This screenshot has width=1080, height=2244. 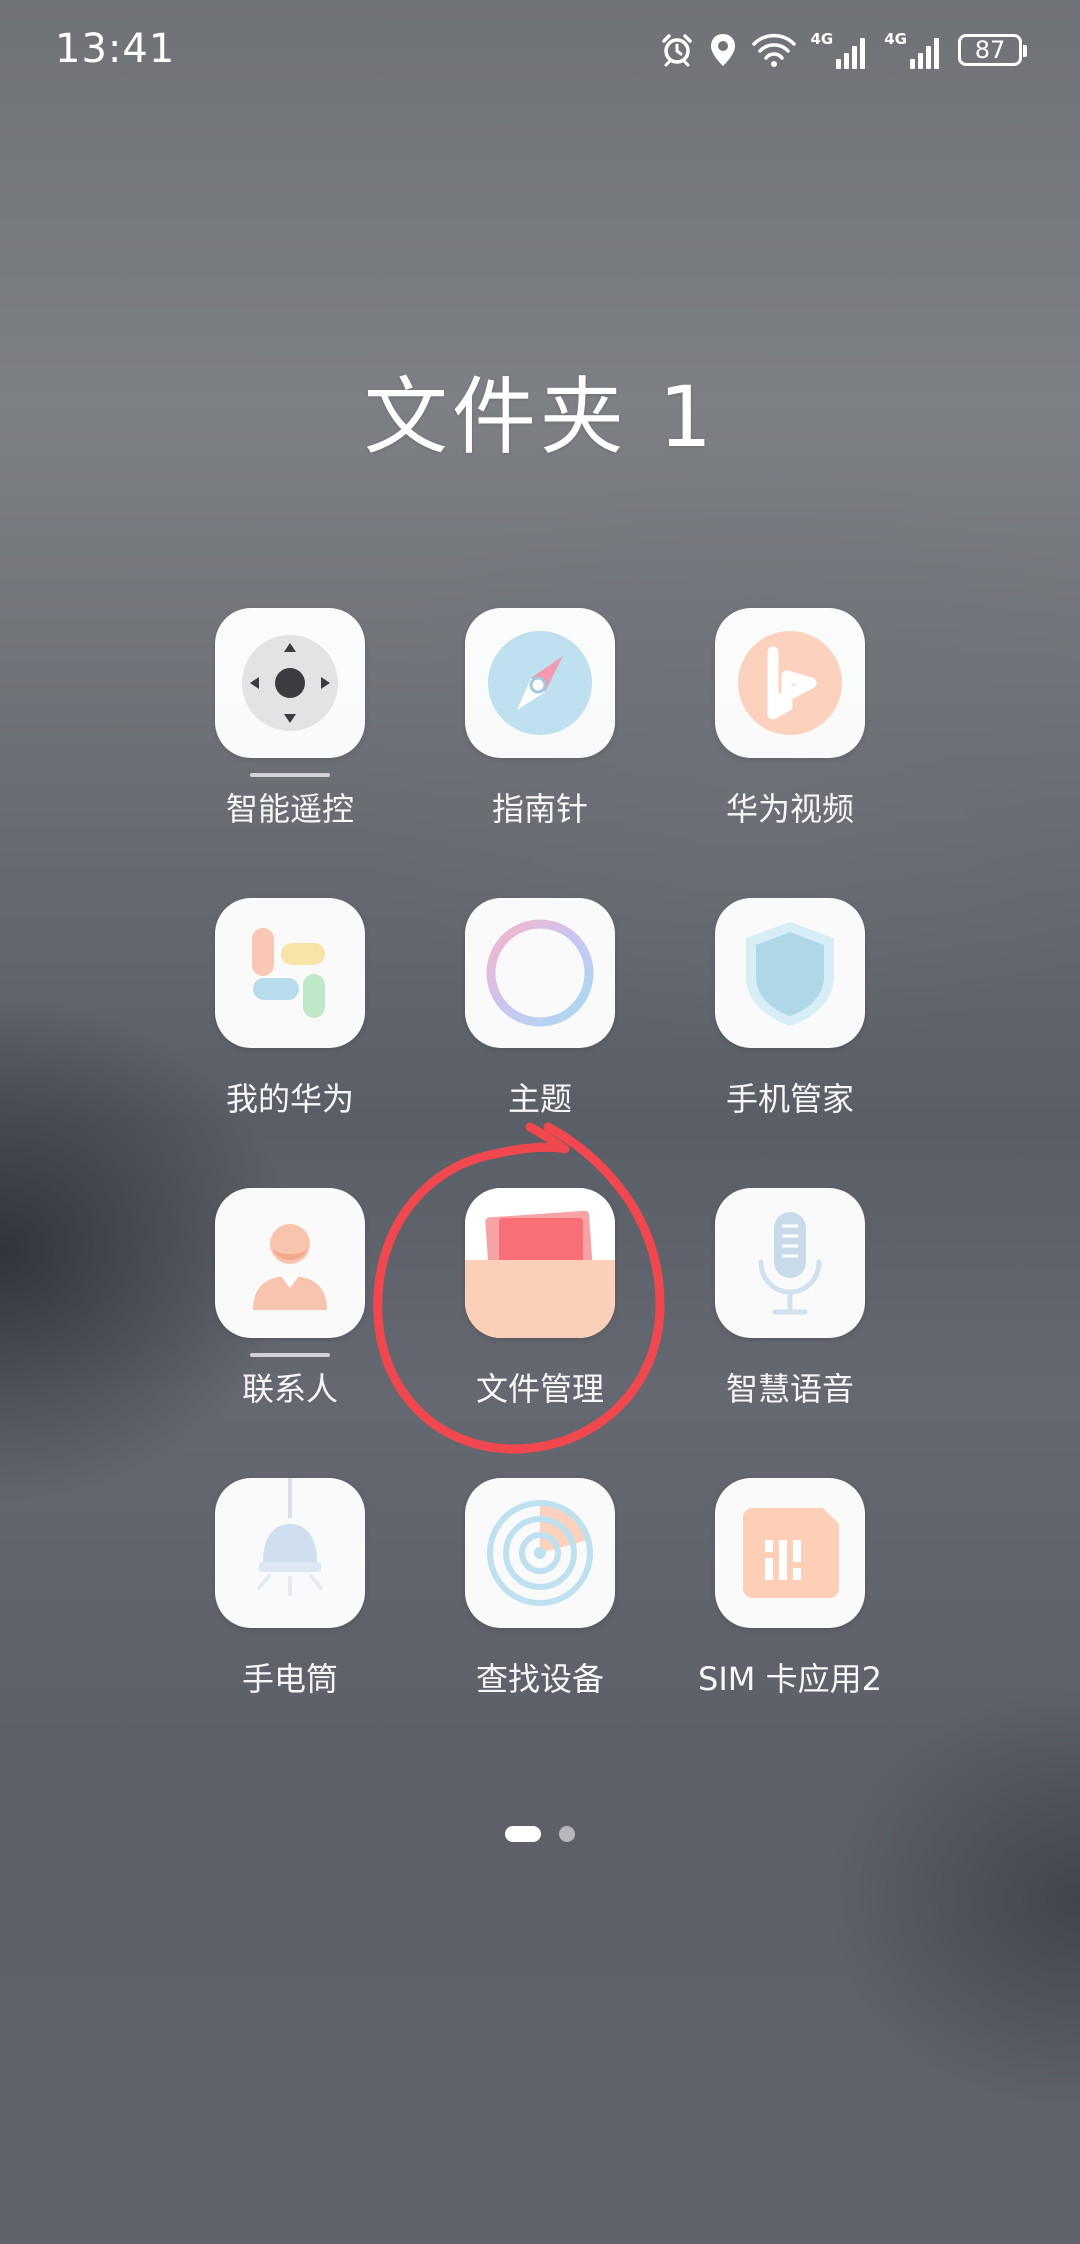 I want to click on app-smart-remote: 智能遥控, so click(x=290, y=728).